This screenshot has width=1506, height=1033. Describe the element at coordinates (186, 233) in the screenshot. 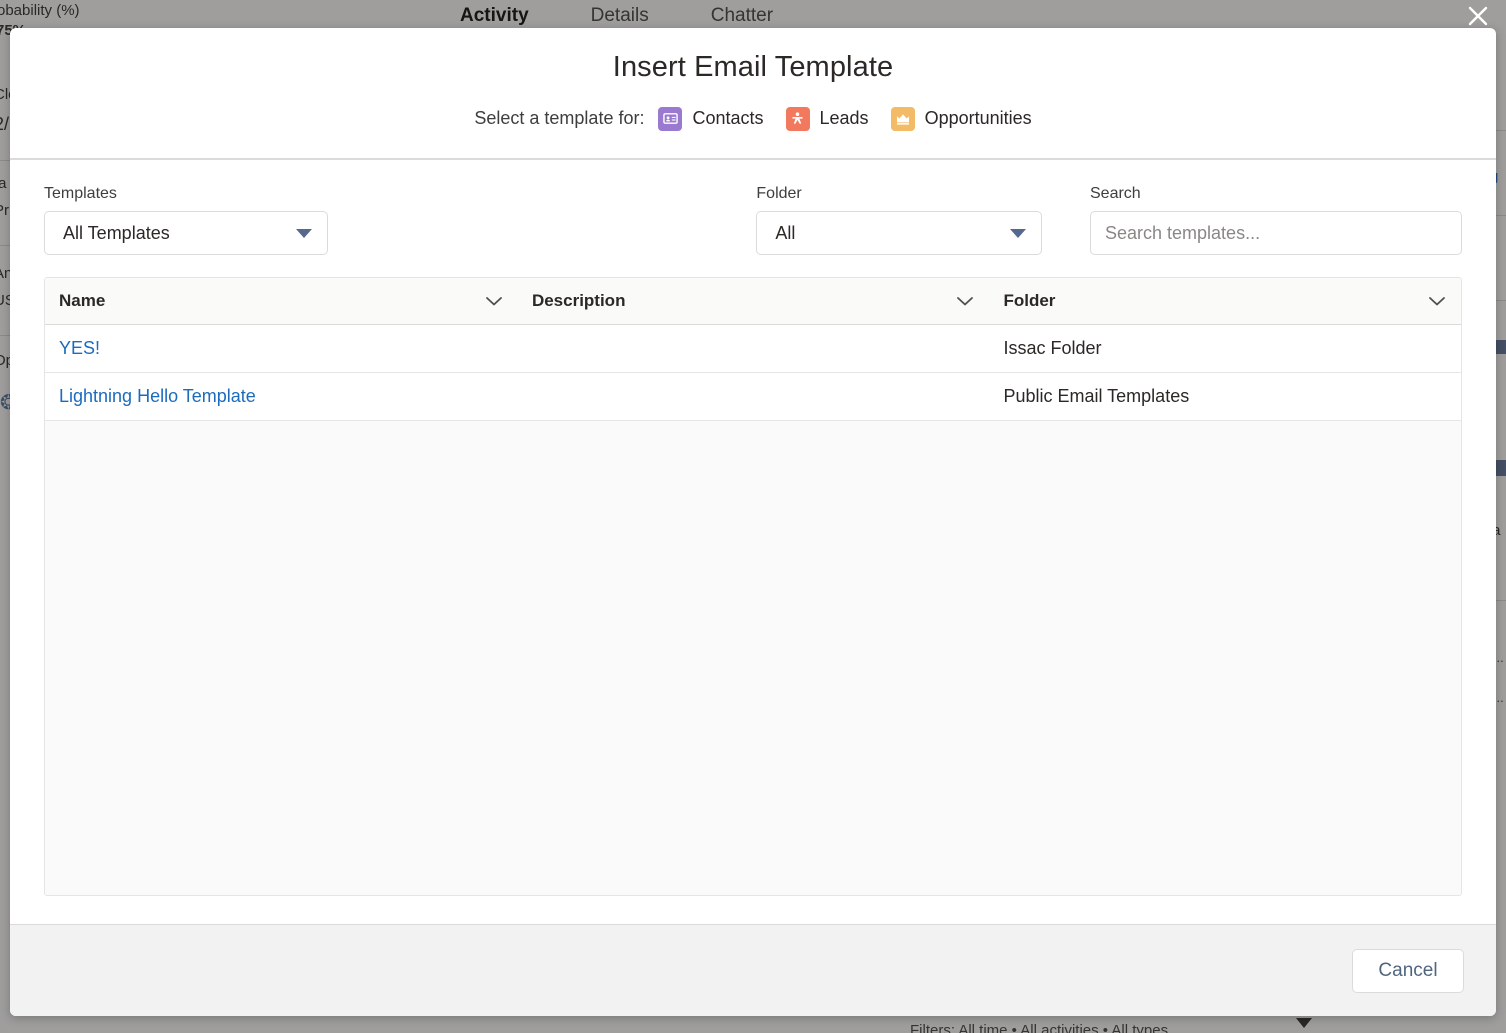

I see `templates-select: All Templates` at that location.